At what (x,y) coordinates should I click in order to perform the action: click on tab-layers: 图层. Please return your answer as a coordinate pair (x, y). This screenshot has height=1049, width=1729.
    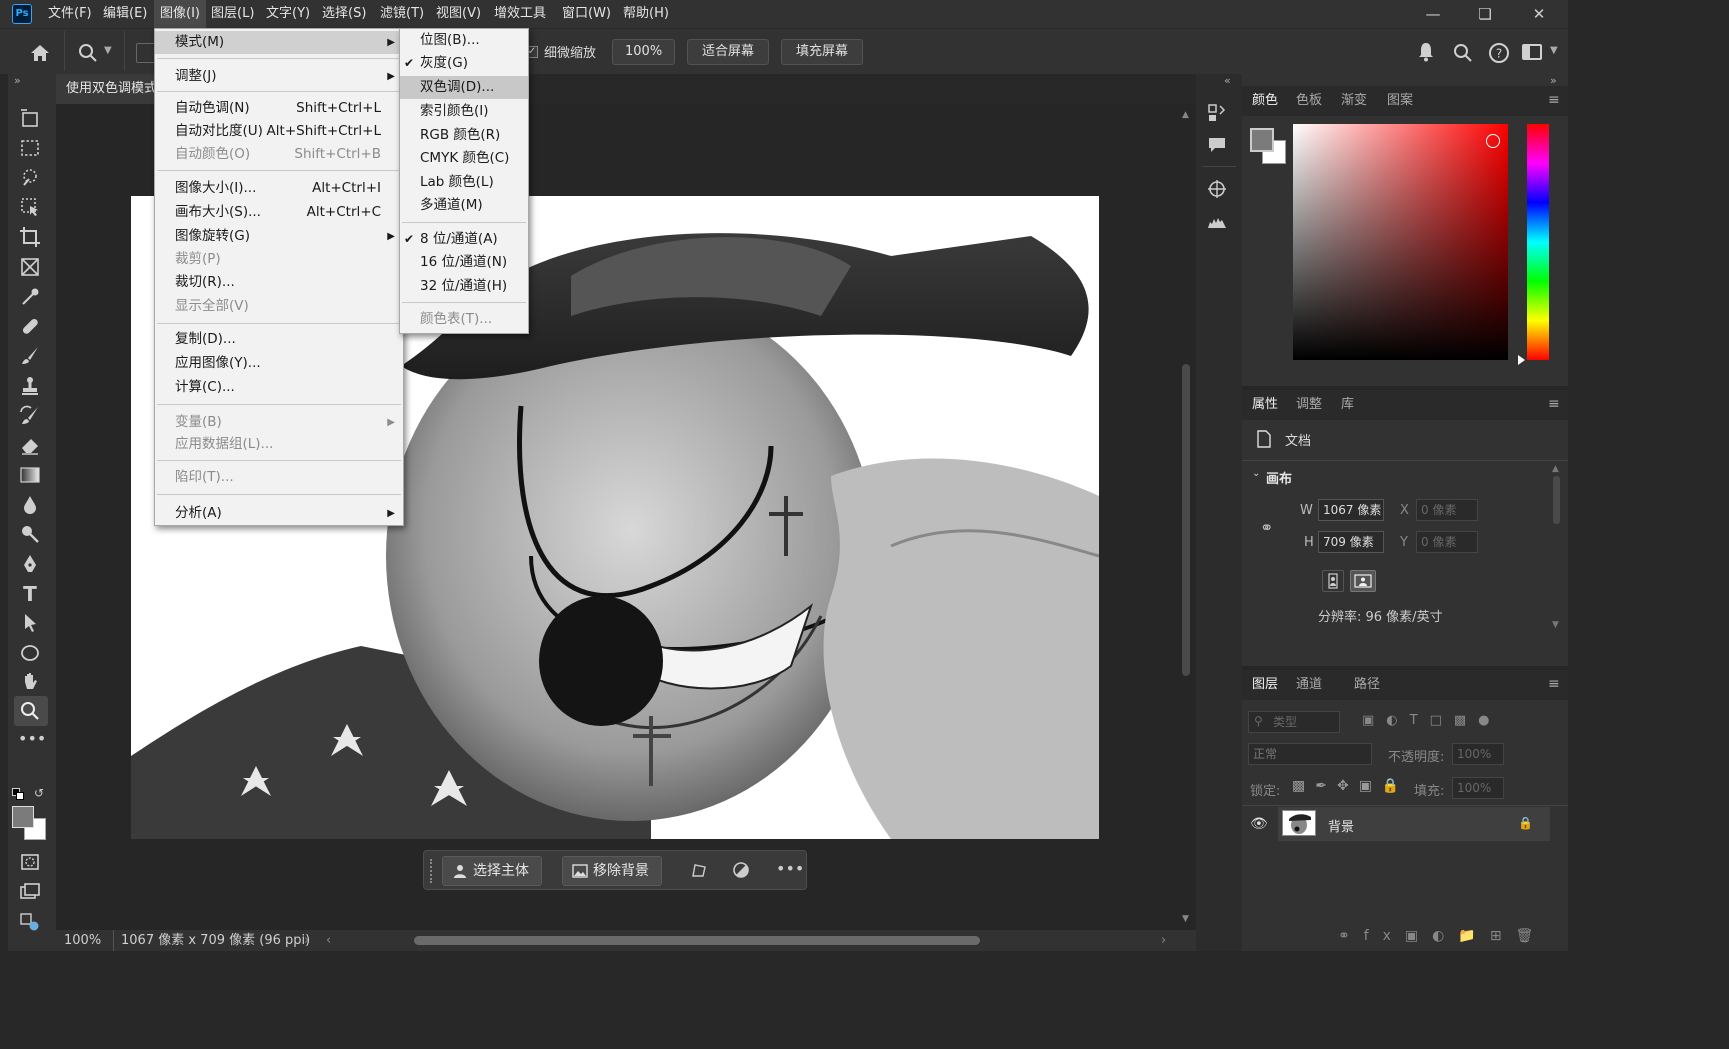
    Looking at the image, I should click on (1265, 685).